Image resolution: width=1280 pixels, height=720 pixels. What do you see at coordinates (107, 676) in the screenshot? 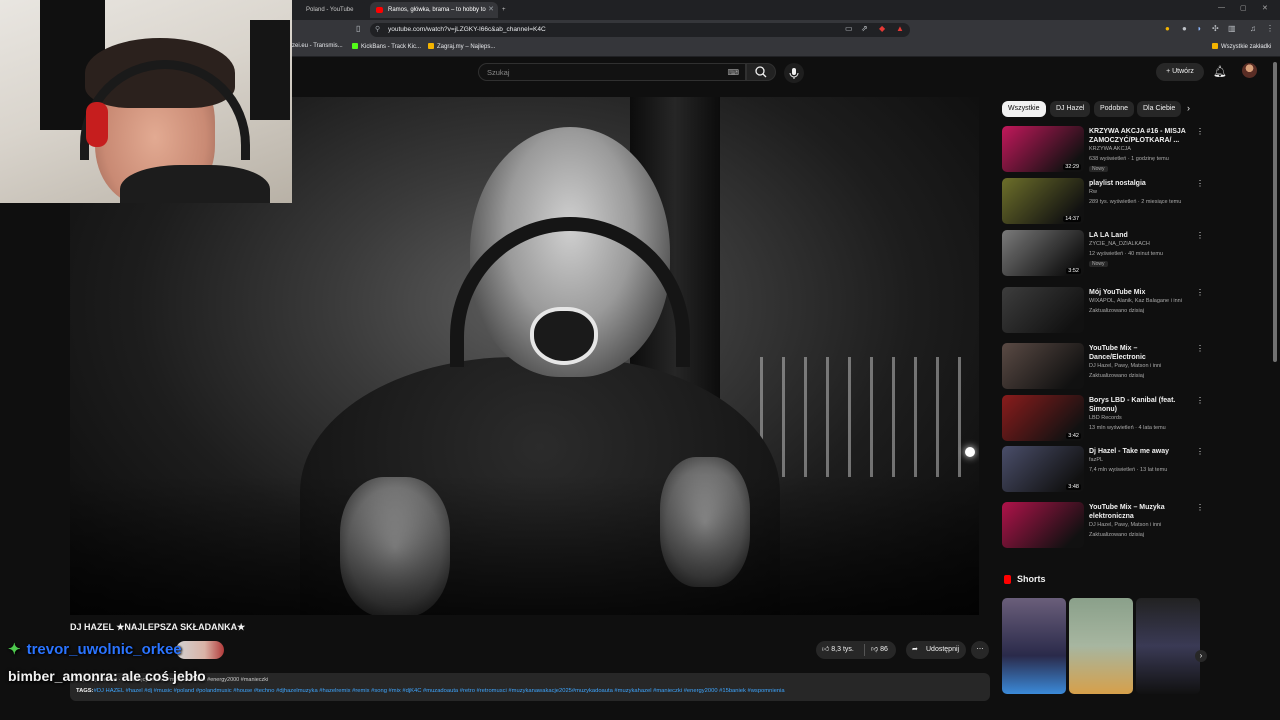
I see `chat-message: bimber_amonra: ale coś jebło` at bounding box center [107, 676].